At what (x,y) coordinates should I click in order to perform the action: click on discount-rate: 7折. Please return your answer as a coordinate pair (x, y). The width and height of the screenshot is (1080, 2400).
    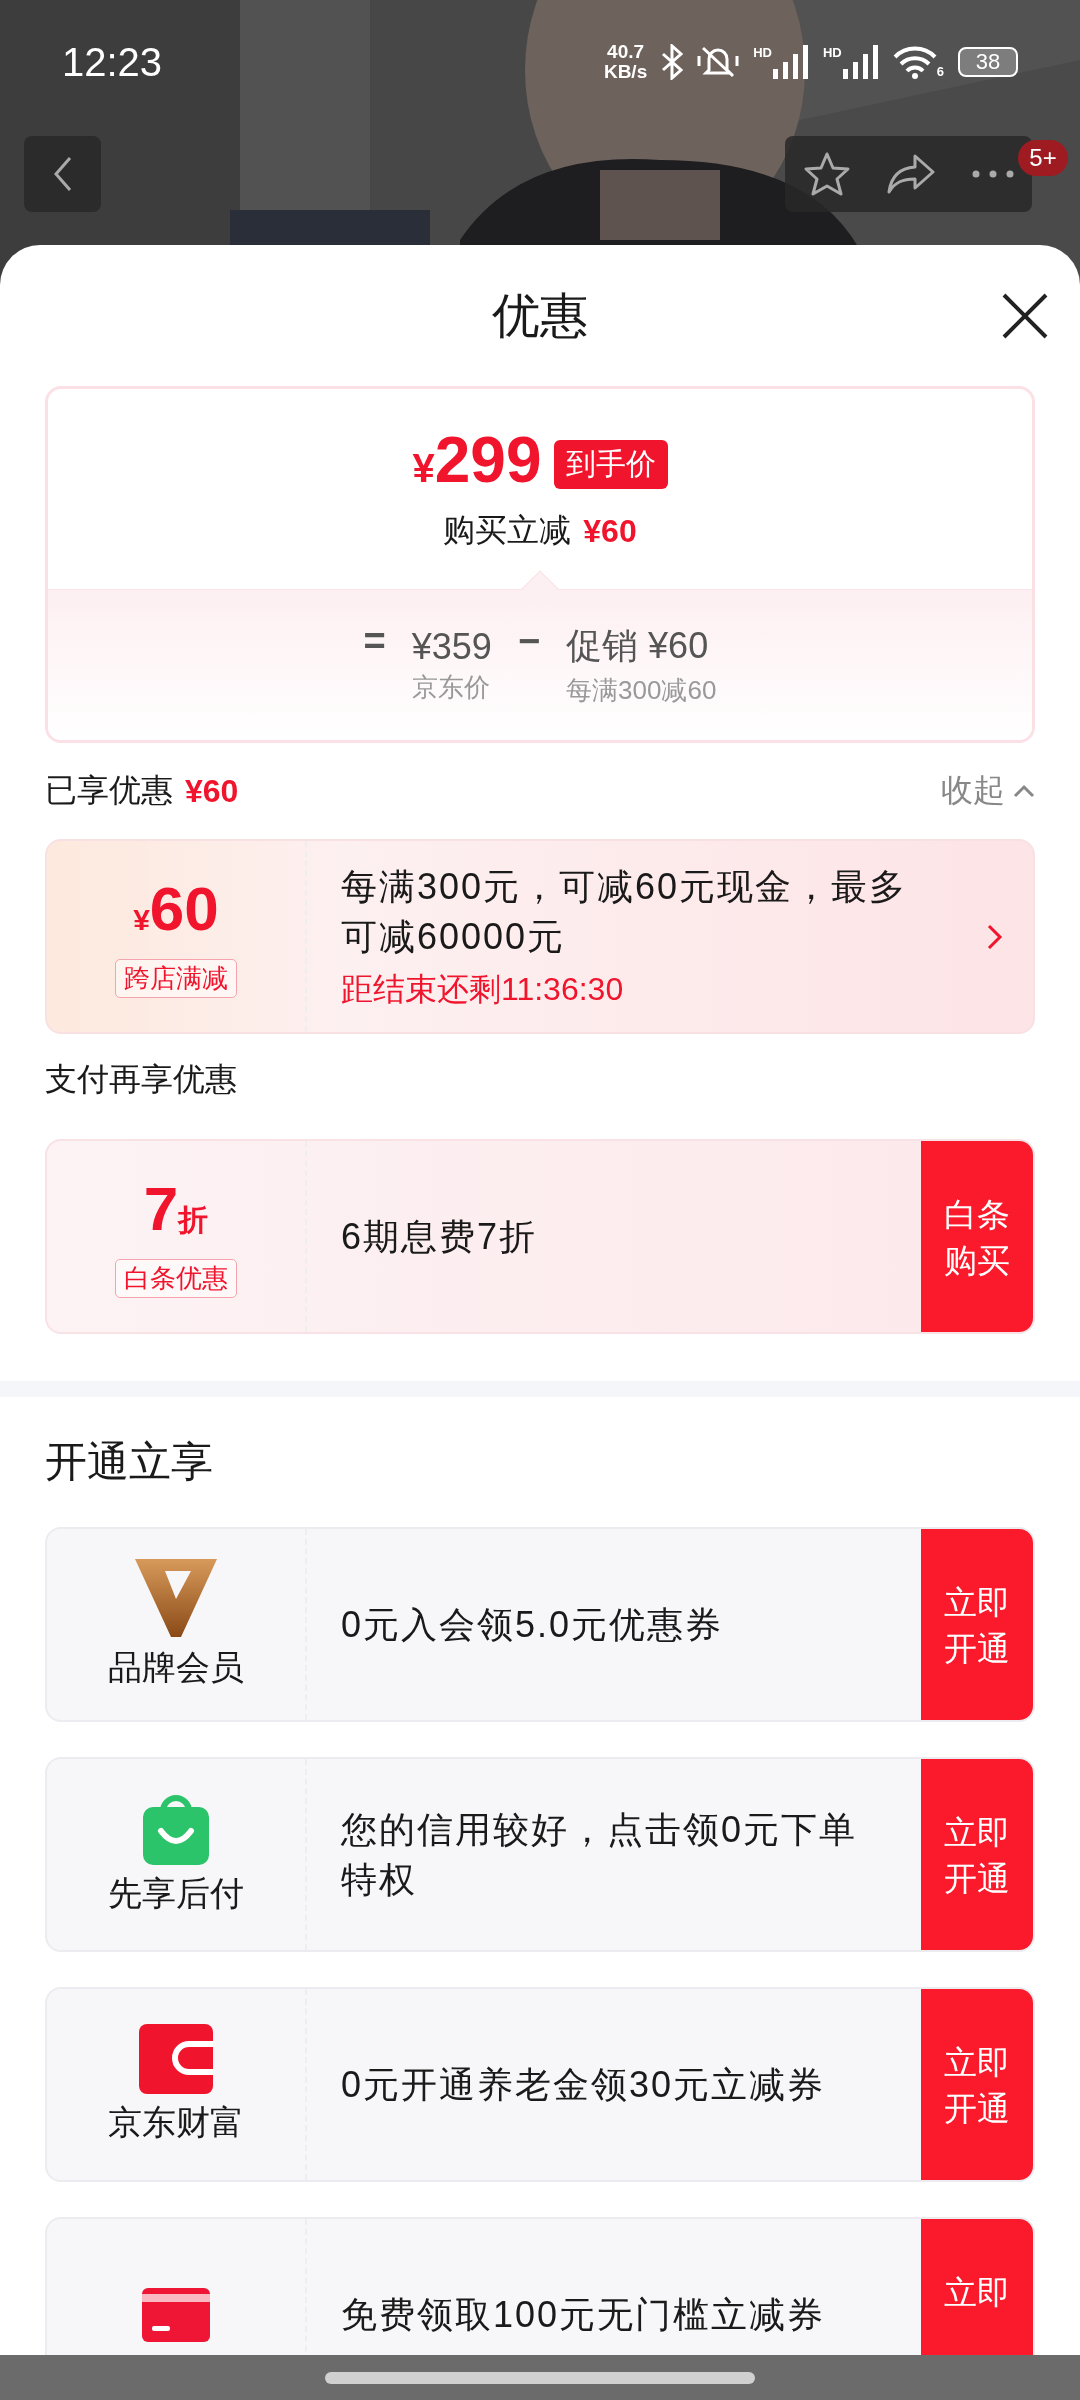
    Looking at the image, I should click on (176, 1210).